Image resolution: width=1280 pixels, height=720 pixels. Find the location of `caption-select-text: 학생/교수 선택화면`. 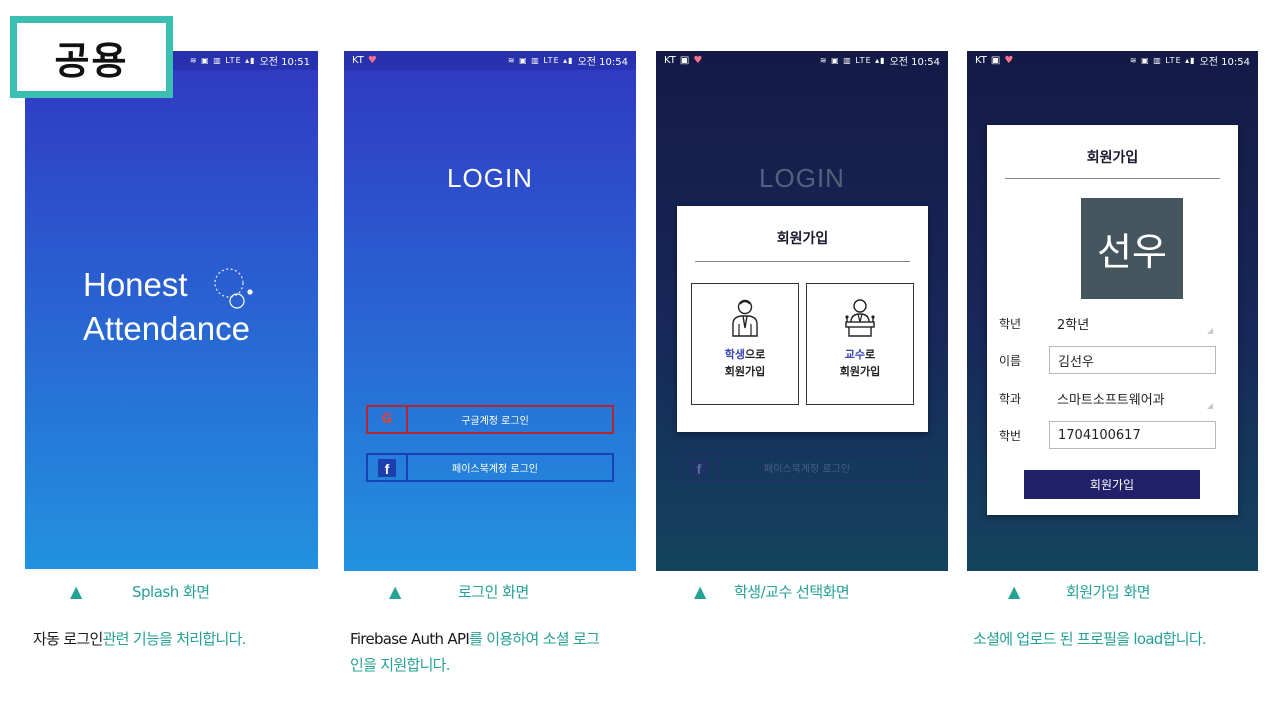

caption-select-text: 학생/교수 선택화면 is located at coordinates (792, 592).